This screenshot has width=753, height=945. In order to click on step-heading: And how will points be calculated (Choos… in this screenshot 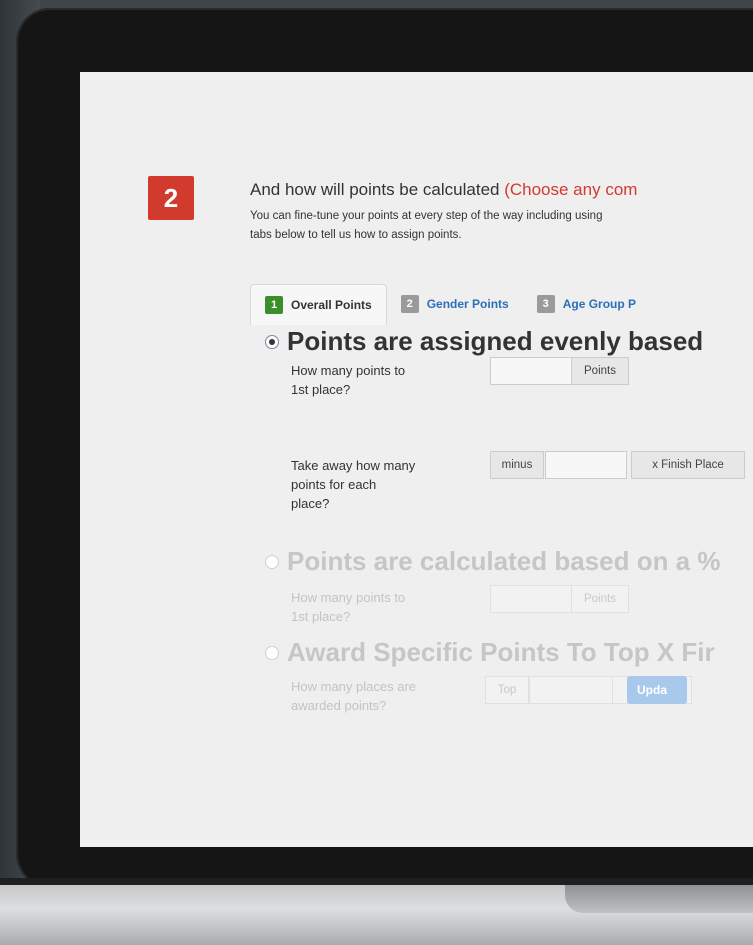, I will do `click(443, 190)`.